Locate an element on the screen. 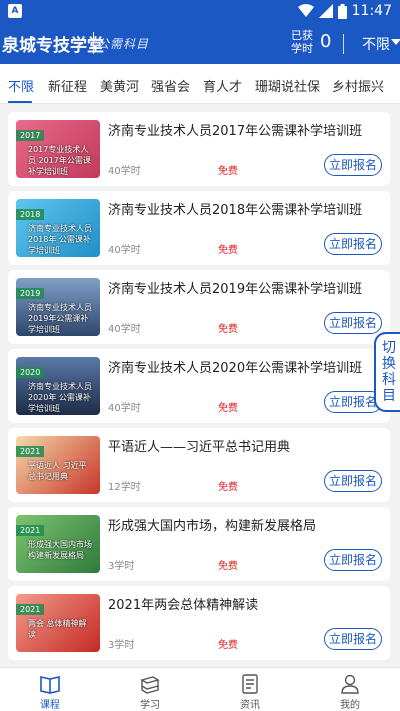  switch-subject-button: 切换科目 is located at coordinates (387, 372).